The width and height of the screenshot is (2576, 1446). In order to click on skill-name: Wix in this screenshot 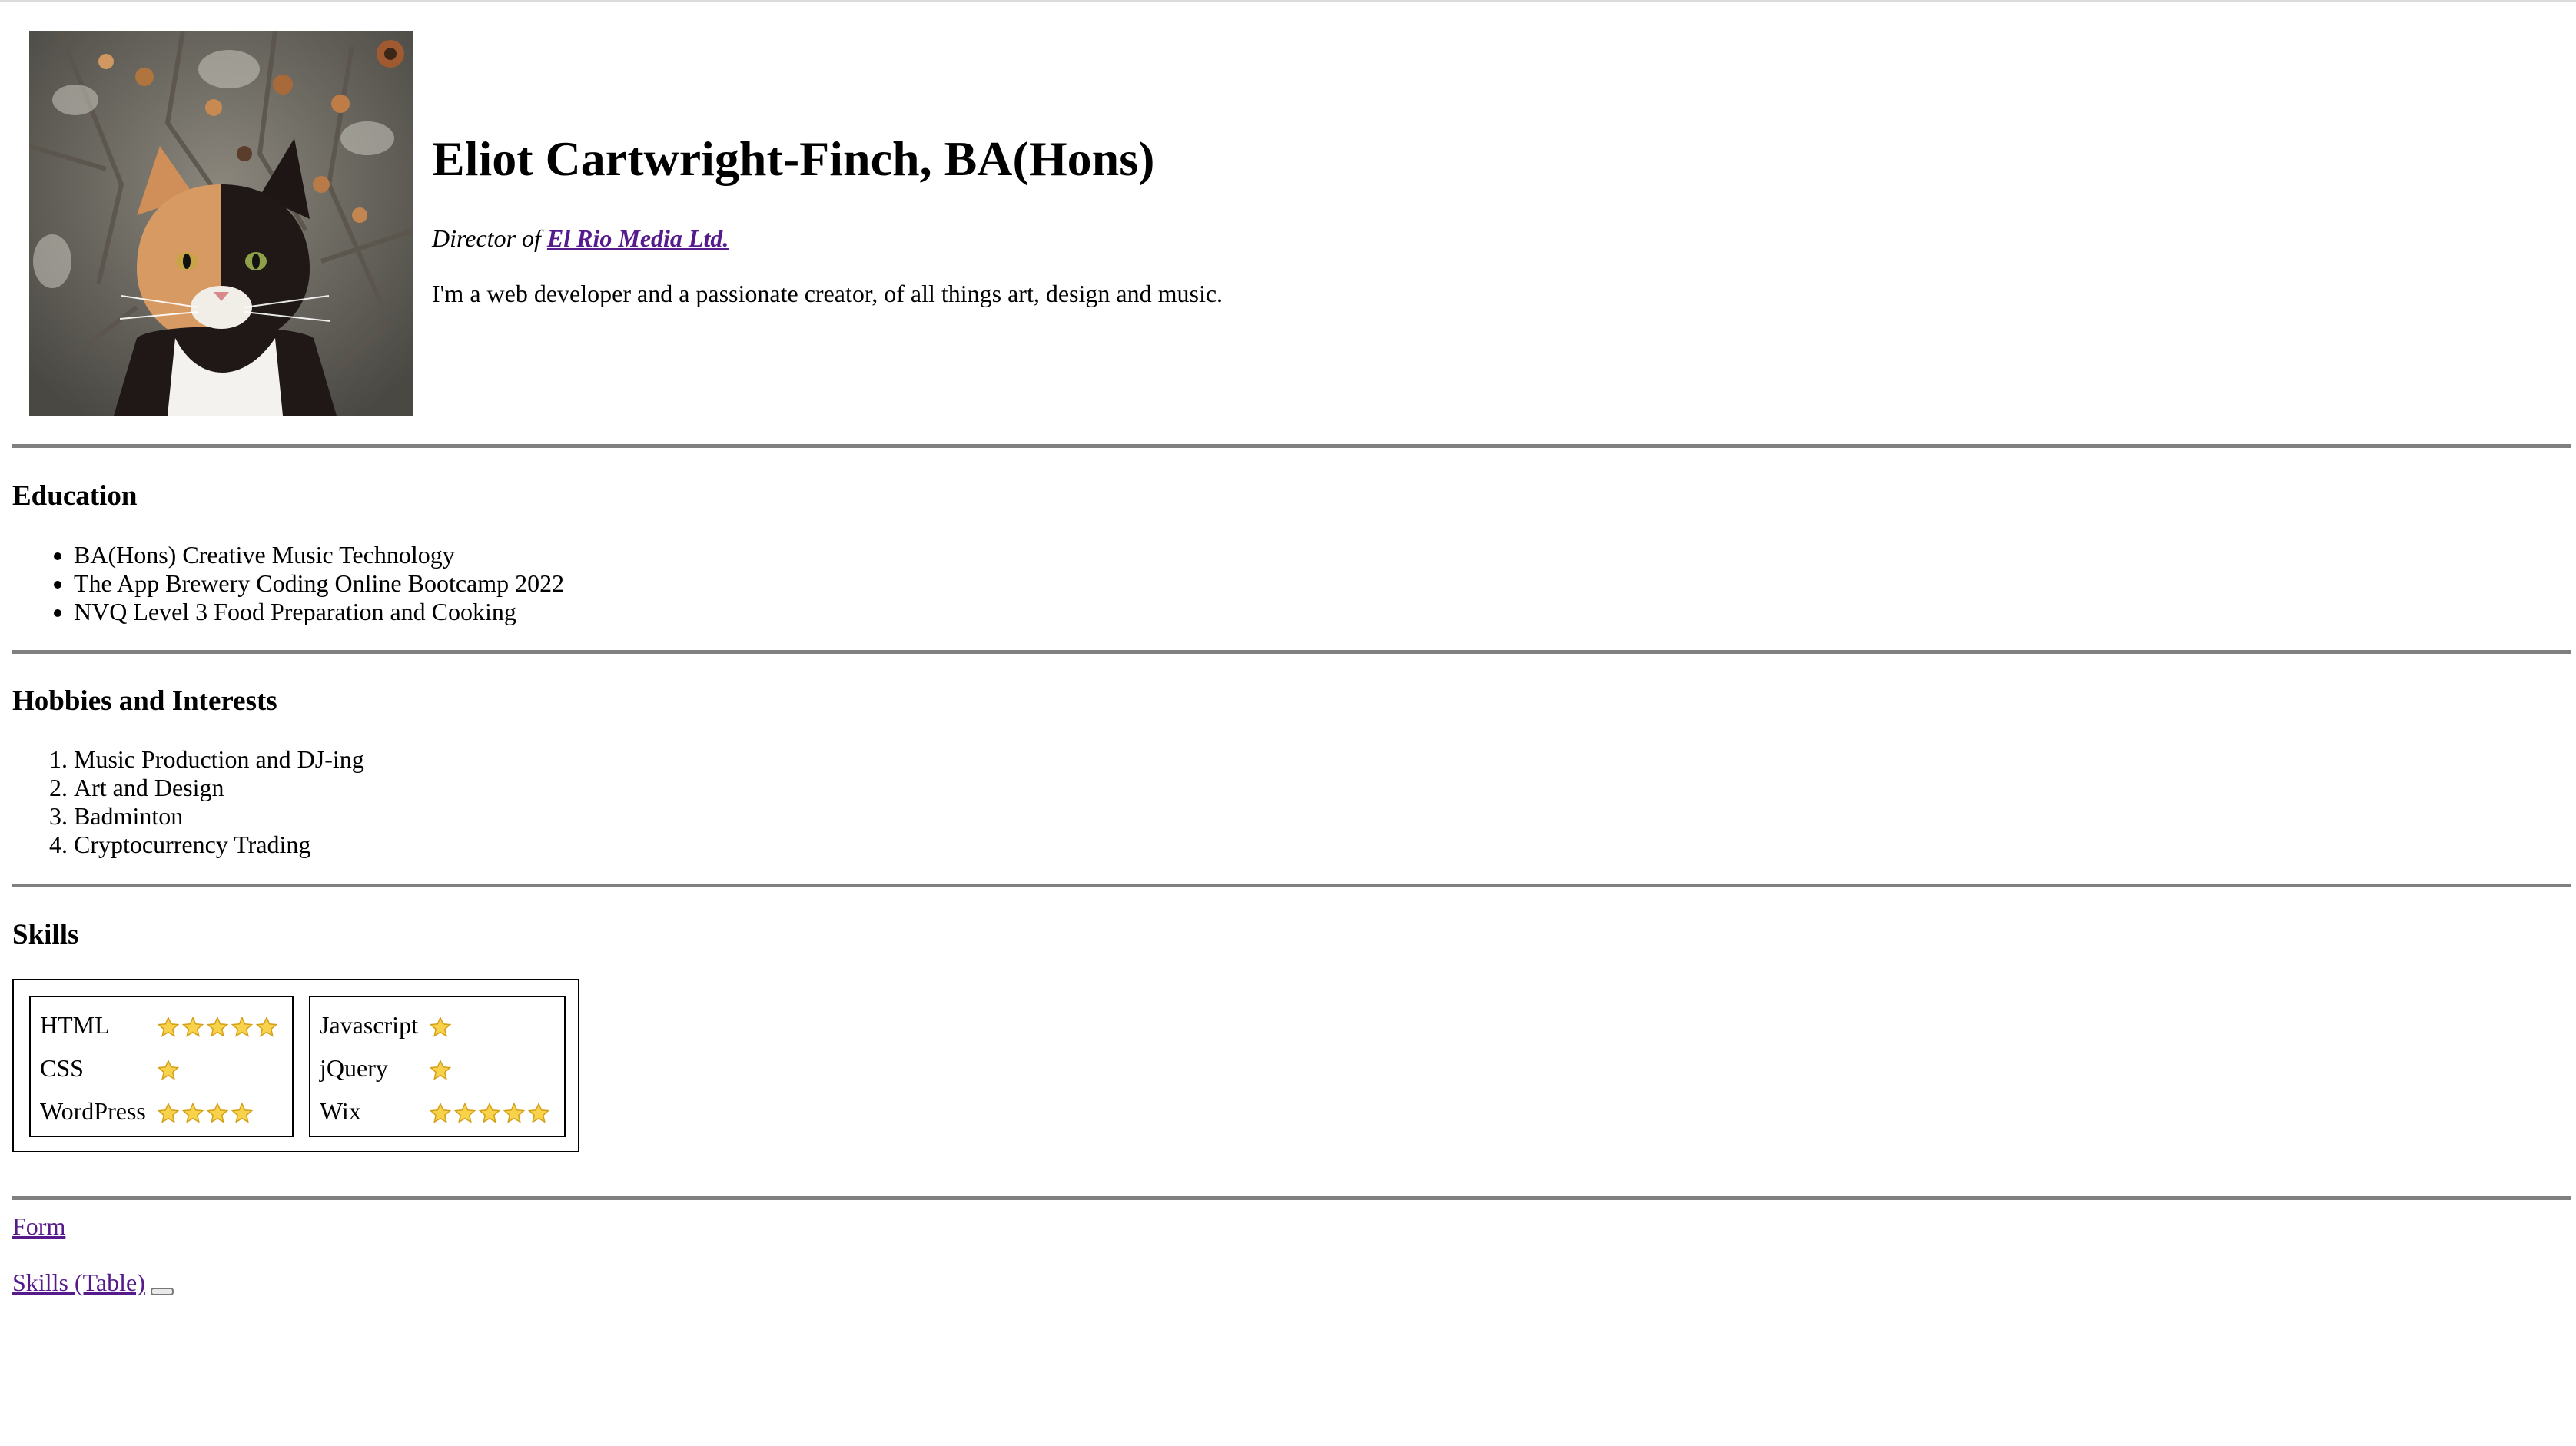, I will do `click(340, 1110)`.